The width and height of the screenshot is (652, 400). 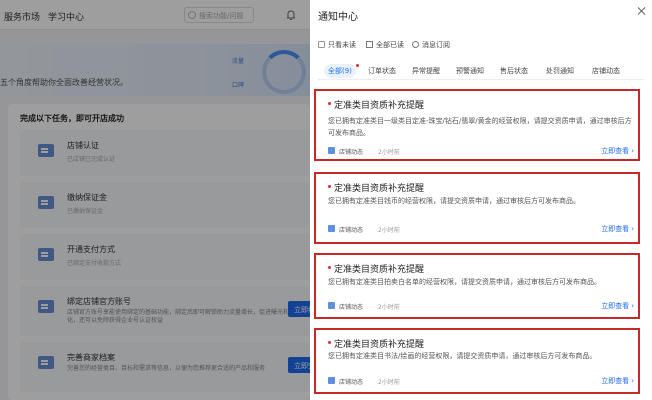 I want to click on notification-body: 您已拥有定准类目书法/绘画的经营权限，请提交资质申请，通过审核后方可发布商品。, so click(x=462, y=356).